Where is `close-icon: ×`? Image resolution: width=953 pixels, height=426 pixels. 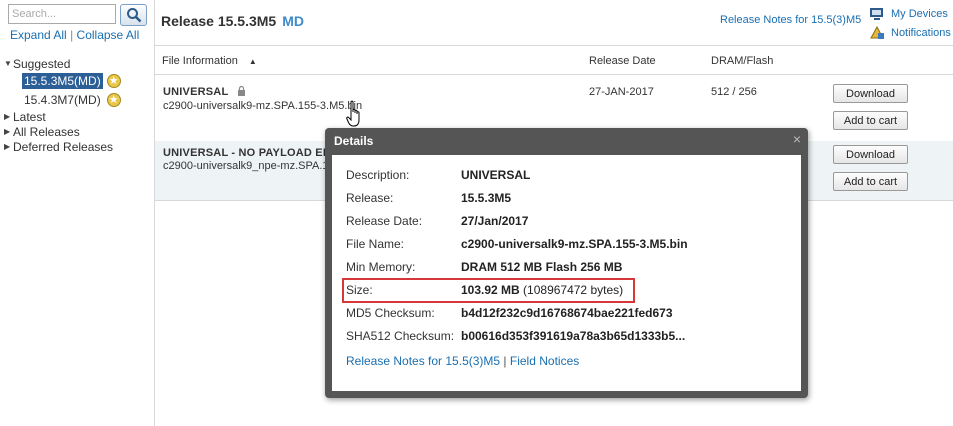
close-icon: × is located at coordinates (797, 139).